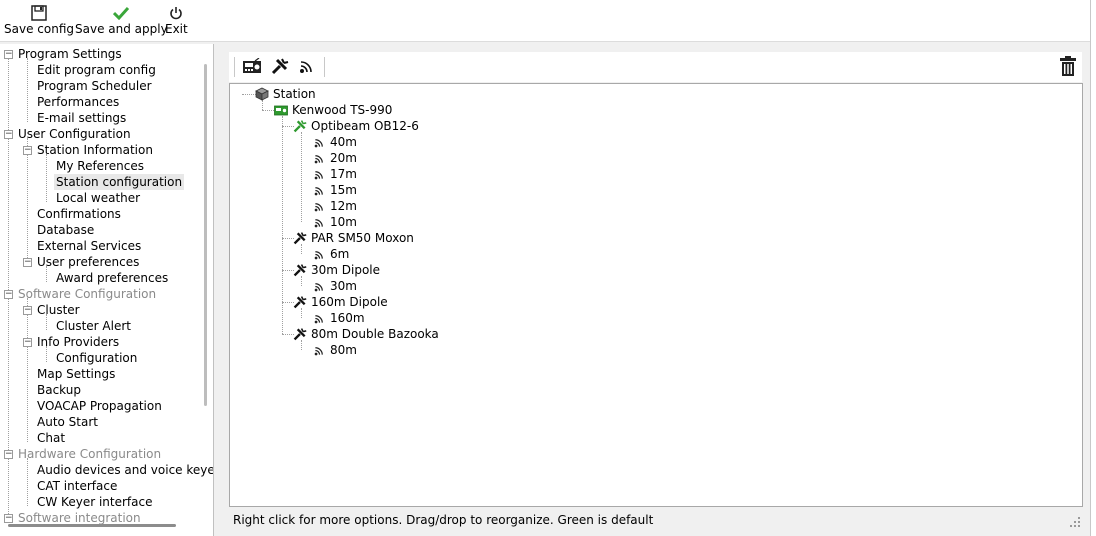 The image size is (1096, 536). I want to click on tree-node-label: Optibeam OB12-6, so click(365, 126).